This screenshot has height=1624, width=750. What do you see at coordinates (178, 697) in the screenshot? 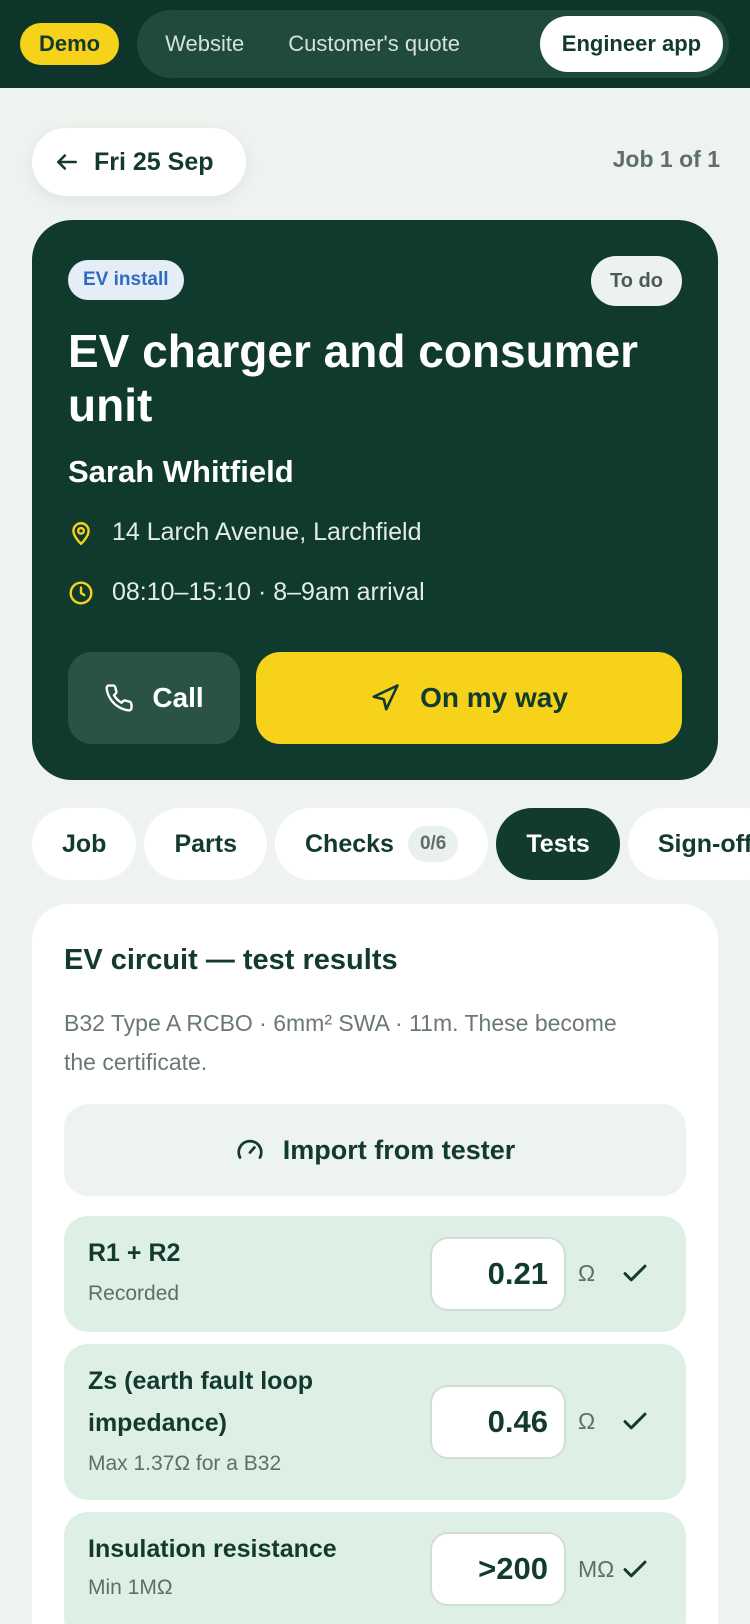
I see `call-button-label: Call` at bounding box center [178, 697].